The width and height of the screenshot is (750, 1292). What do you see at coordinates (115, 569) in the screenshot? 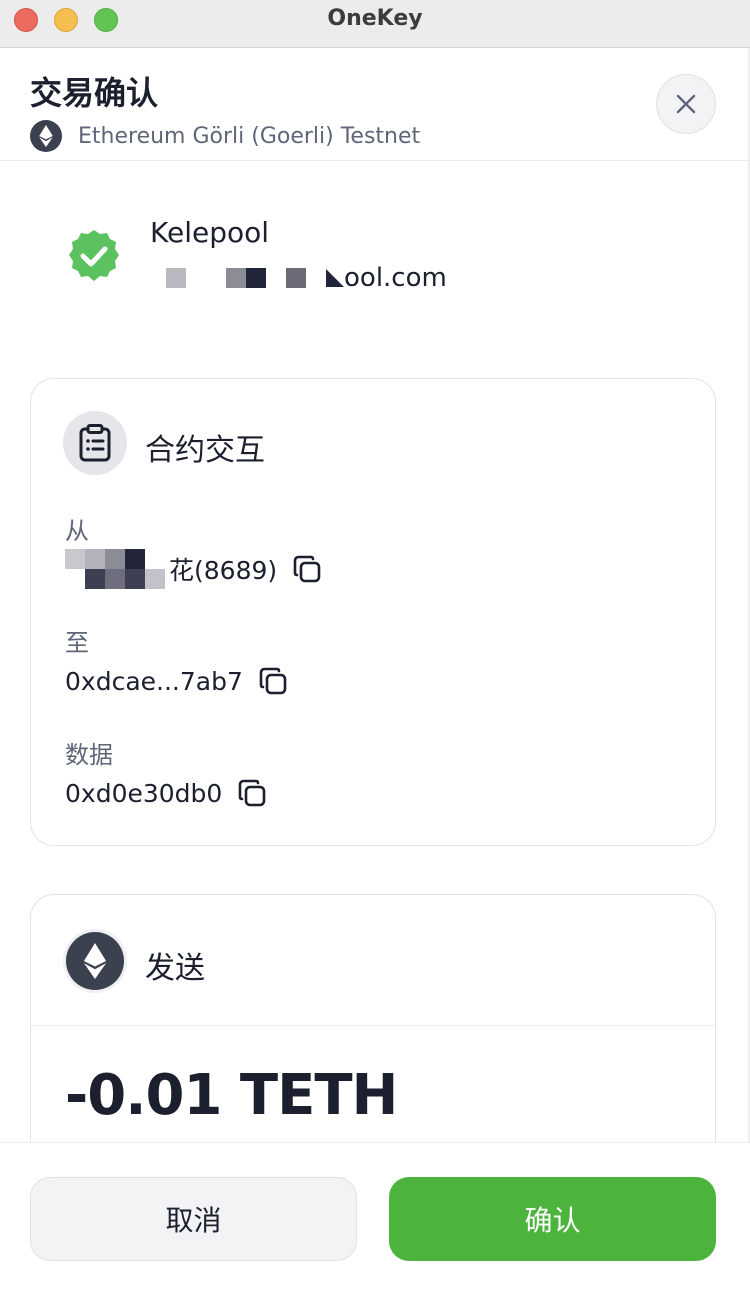
I see `redacted-account-name` at bounding box center [115, 569].